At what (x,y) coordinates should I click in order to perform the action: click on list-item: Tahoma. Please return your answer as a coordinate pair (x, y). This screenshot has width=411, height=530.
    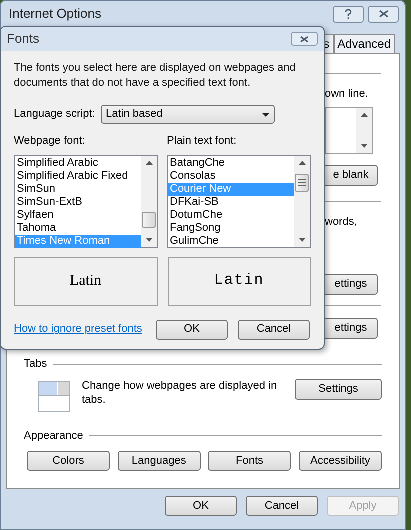
    Looking at the image, I should click on (78, 228).